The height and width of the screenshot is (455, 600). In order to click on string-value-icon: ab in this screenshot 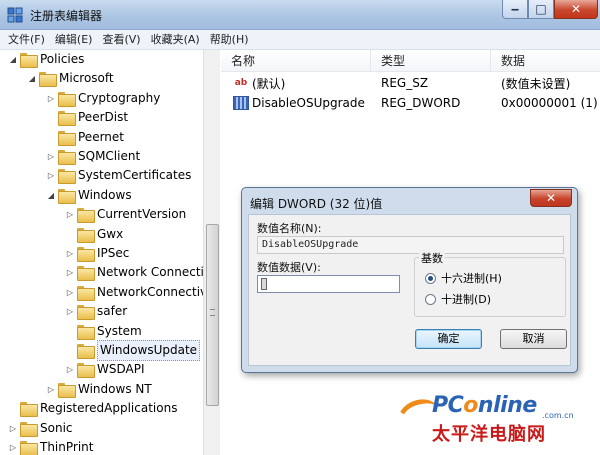, I will do `click(241, 83)`.